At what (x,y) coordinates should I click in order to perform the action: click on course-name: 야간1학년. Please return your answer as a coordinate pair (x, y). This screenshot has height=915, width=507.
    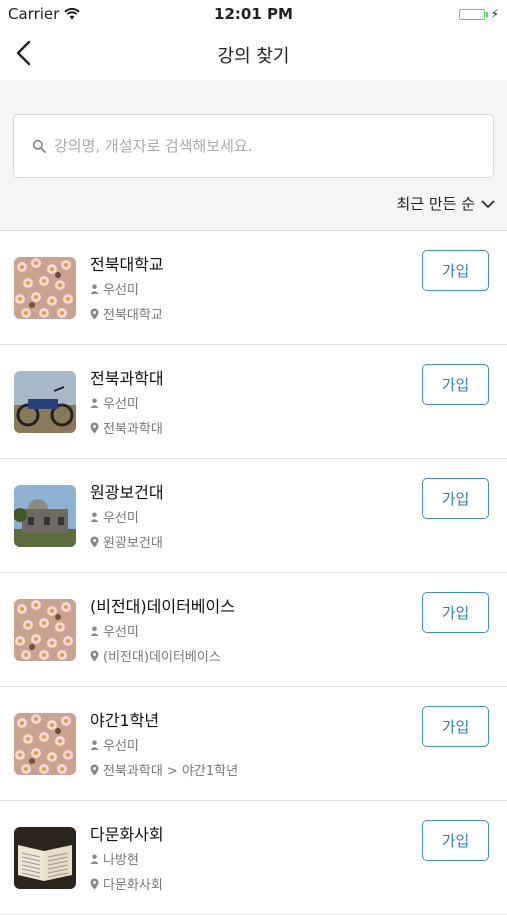
    Looking at the image, I should click on (125, 720).